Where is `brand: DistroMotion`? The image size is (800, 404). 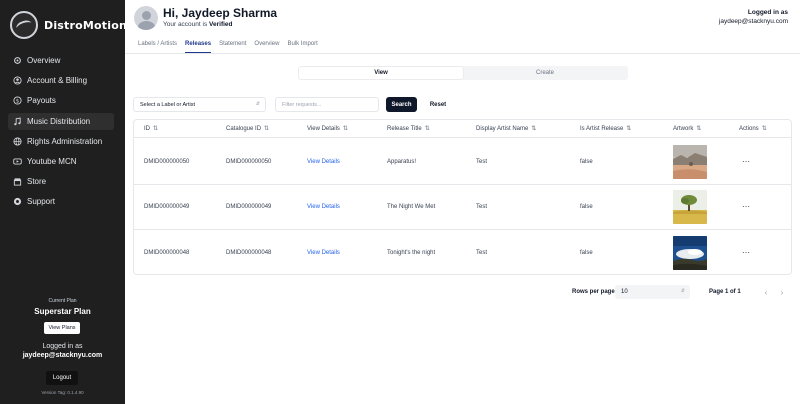 brand: DistroMotion is located at coordinates (68, 25).